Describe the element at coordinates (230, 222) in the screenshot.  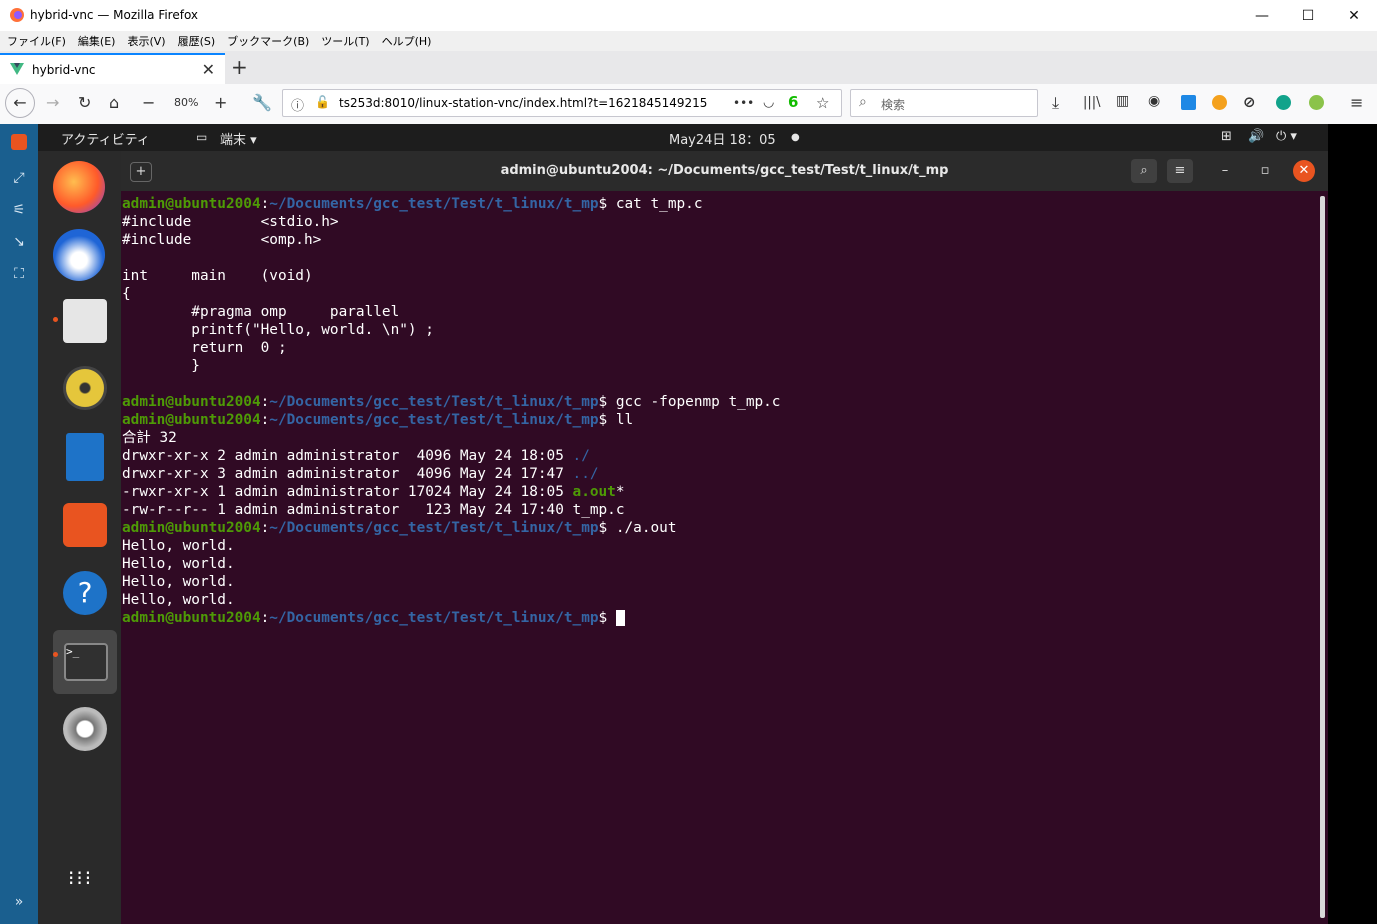
I see `terminal-line: #include <stdio.h>` at that location.